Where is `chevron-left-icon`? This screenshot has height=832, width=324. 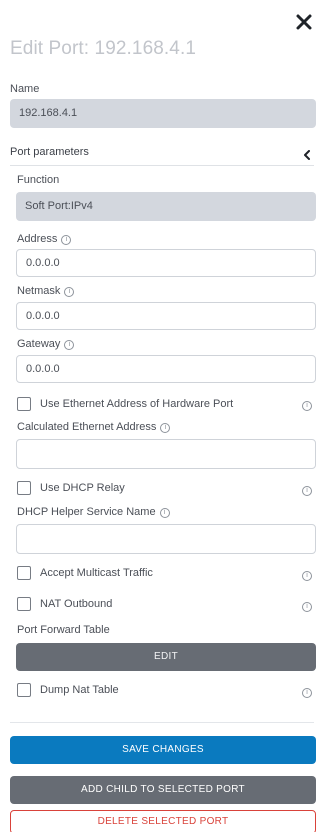 chevron-left-icon is located at coordinates (307, 153).